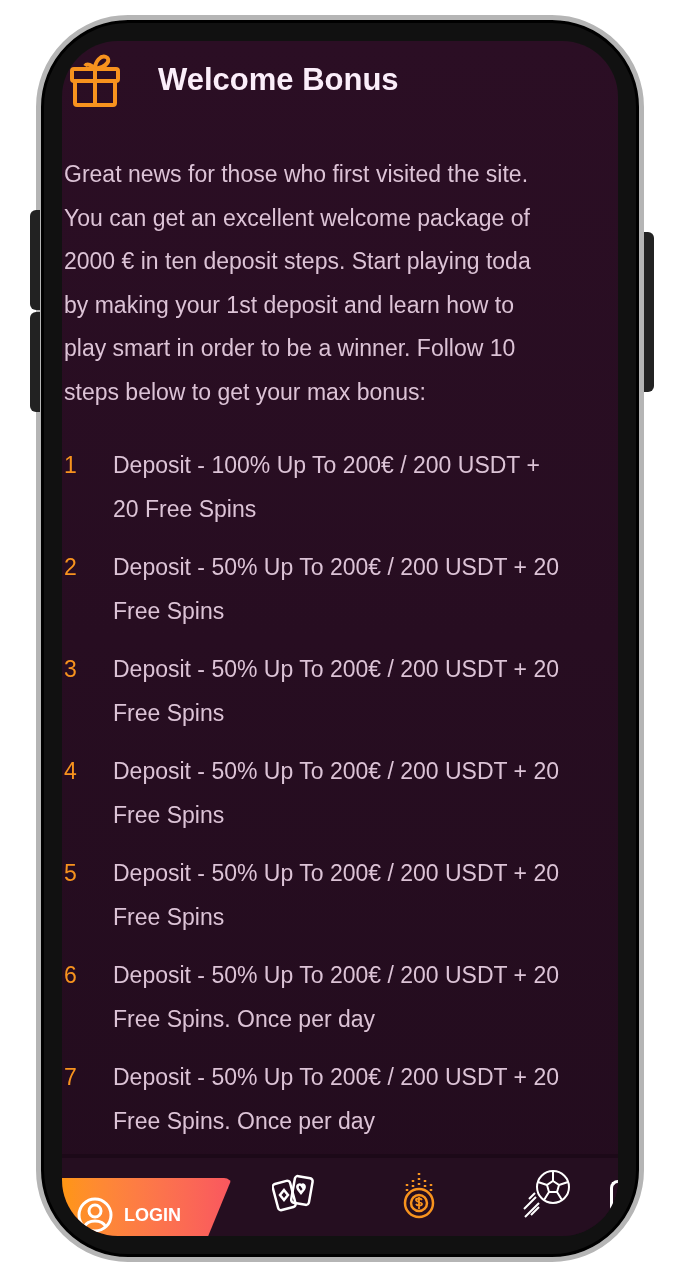 This screenshot has height=1280, width=680. What do you see at coordinates (70, 1077) in the screenshot?
I see `step-number: 7` at bounding box center [70, 1077].